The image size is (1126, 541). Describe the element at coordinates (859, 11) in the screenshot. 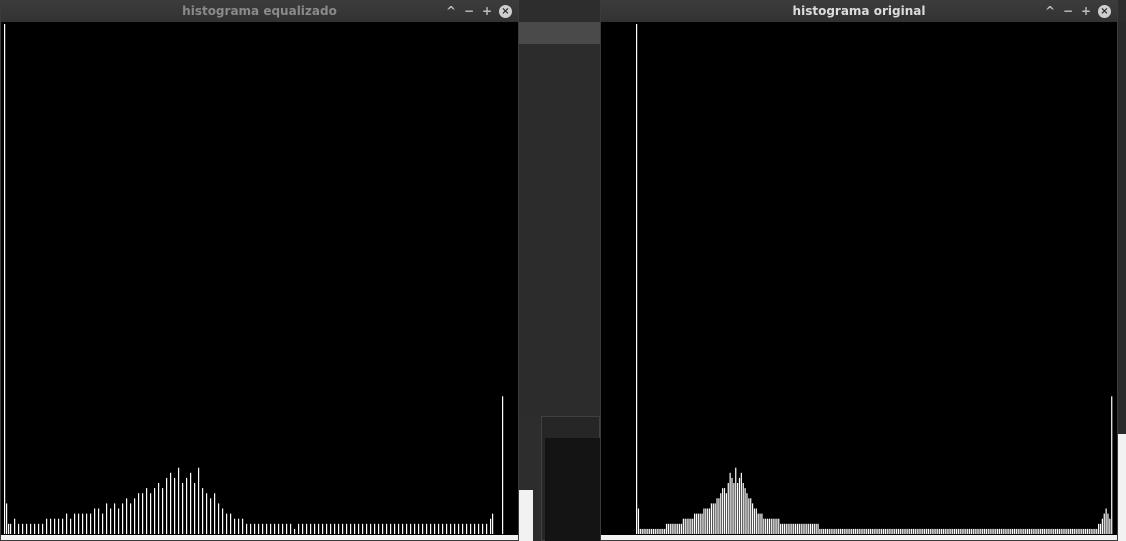

I see `titlebar: histograma original ^ − + ×` at that location.